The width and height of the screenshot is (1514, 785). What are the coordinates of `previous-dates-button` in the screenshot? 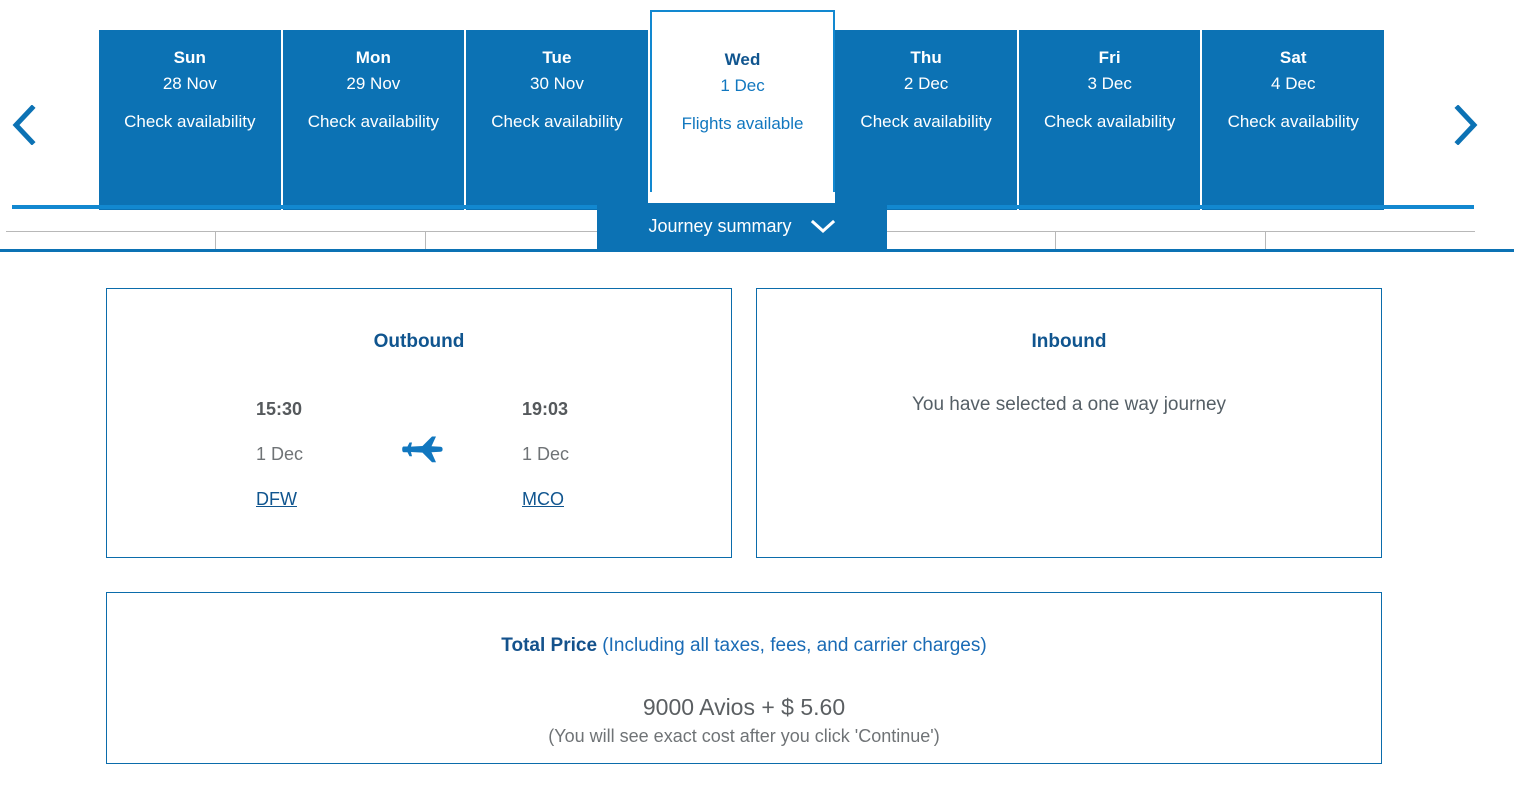 It's located at (24, 125).